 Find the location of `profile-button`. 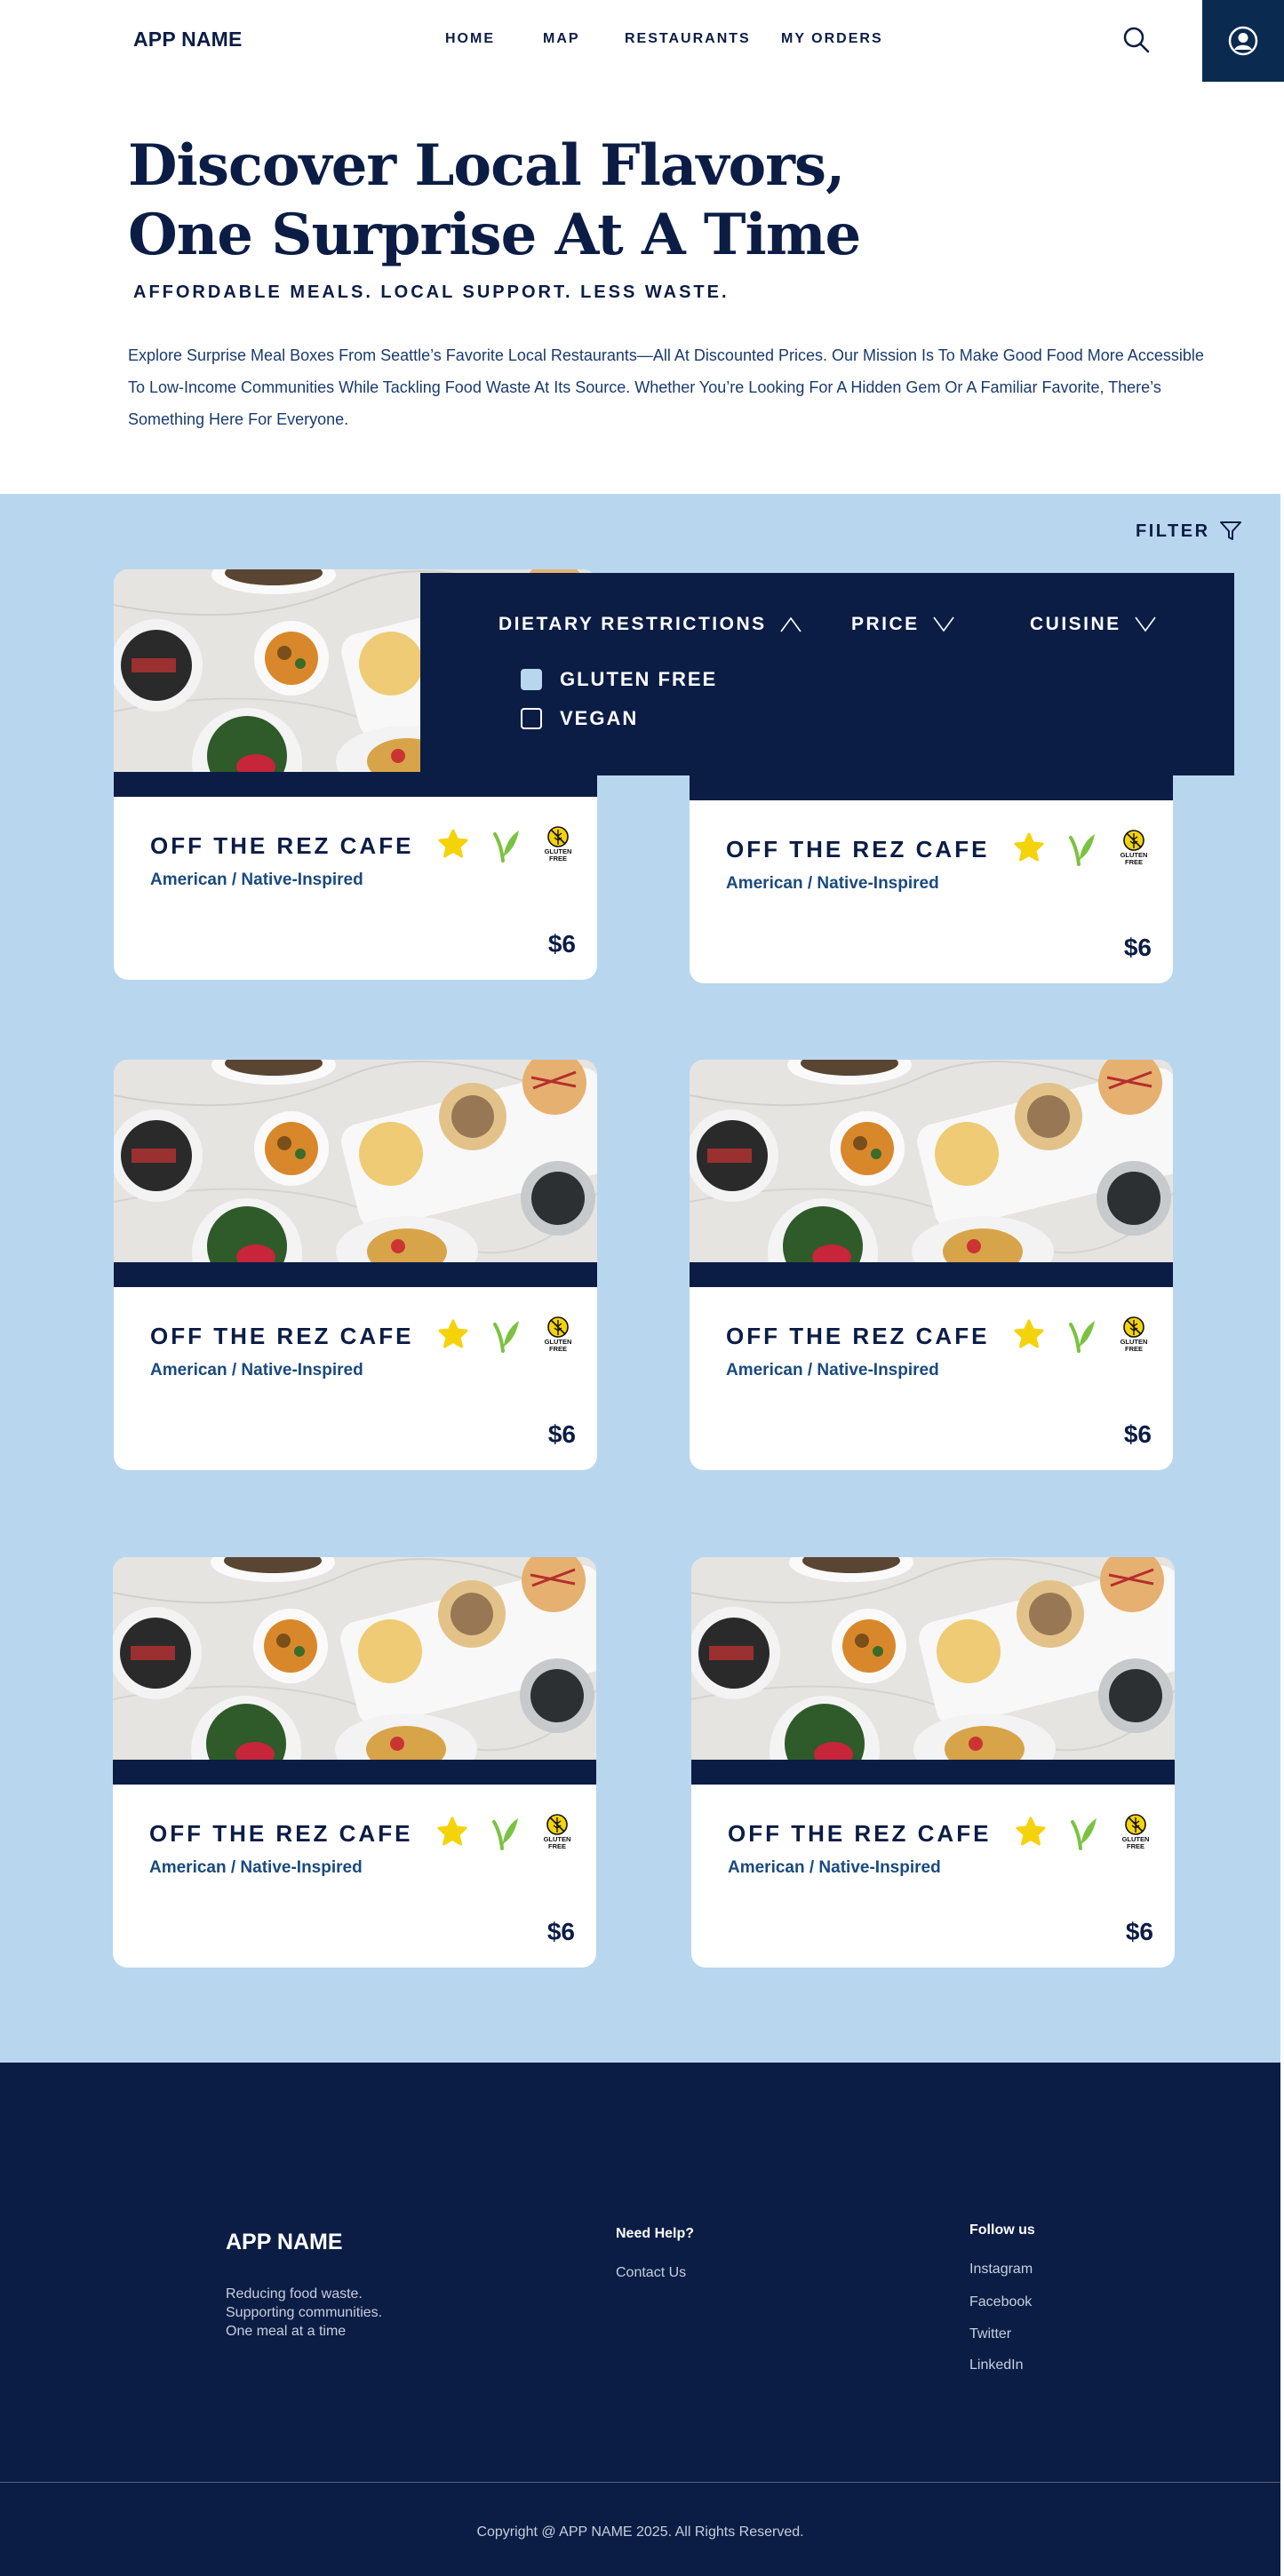

profile-button is located at coordinates (1243, 41).